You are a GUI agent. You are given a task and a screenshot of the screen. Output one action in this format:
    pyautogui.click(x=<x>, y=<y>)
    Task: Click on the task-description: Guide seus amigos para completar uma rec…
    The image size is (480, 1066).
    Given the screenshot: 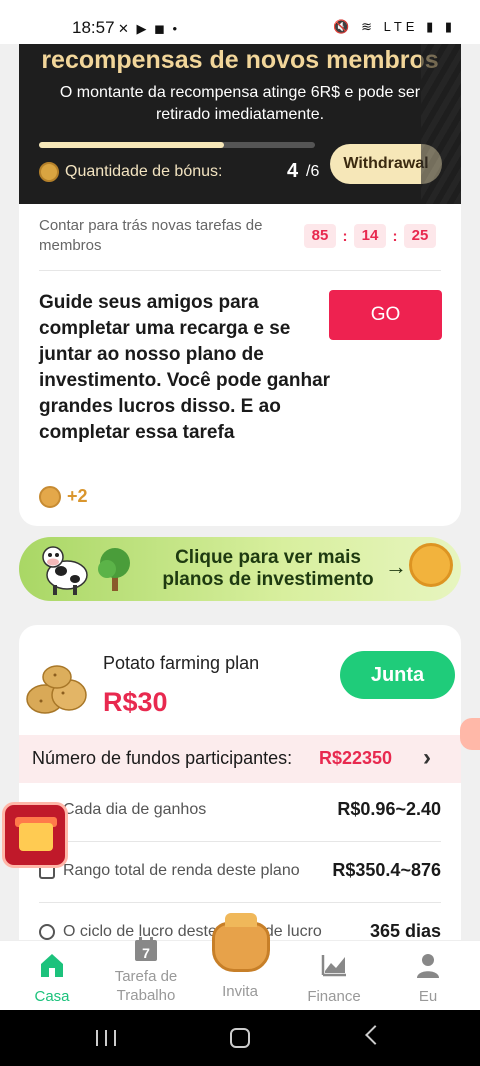 What is the action you would take?
    pyautogui.click(x=185, y=367)
    